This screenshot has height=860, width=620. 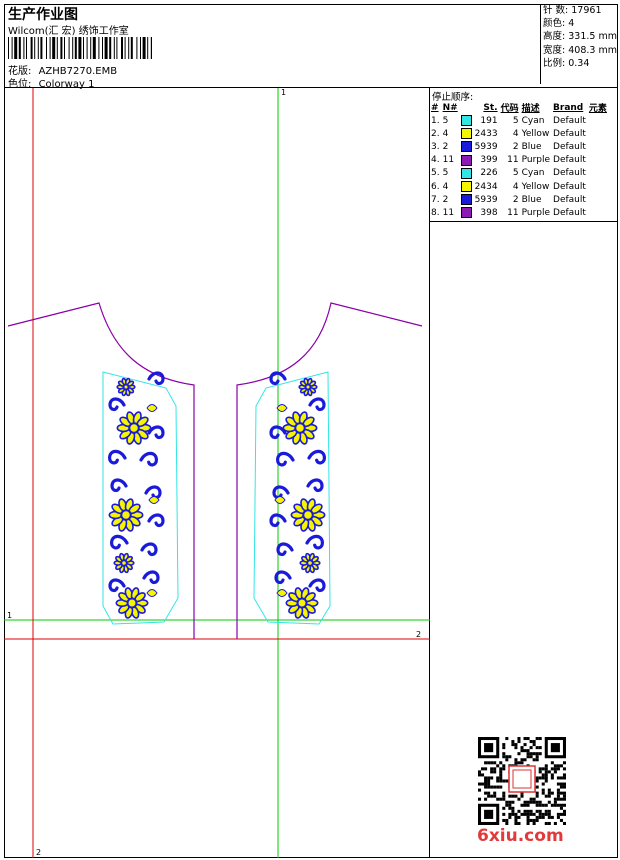 I want to click on stat-value: 0.34, so click(x=579, y=63).